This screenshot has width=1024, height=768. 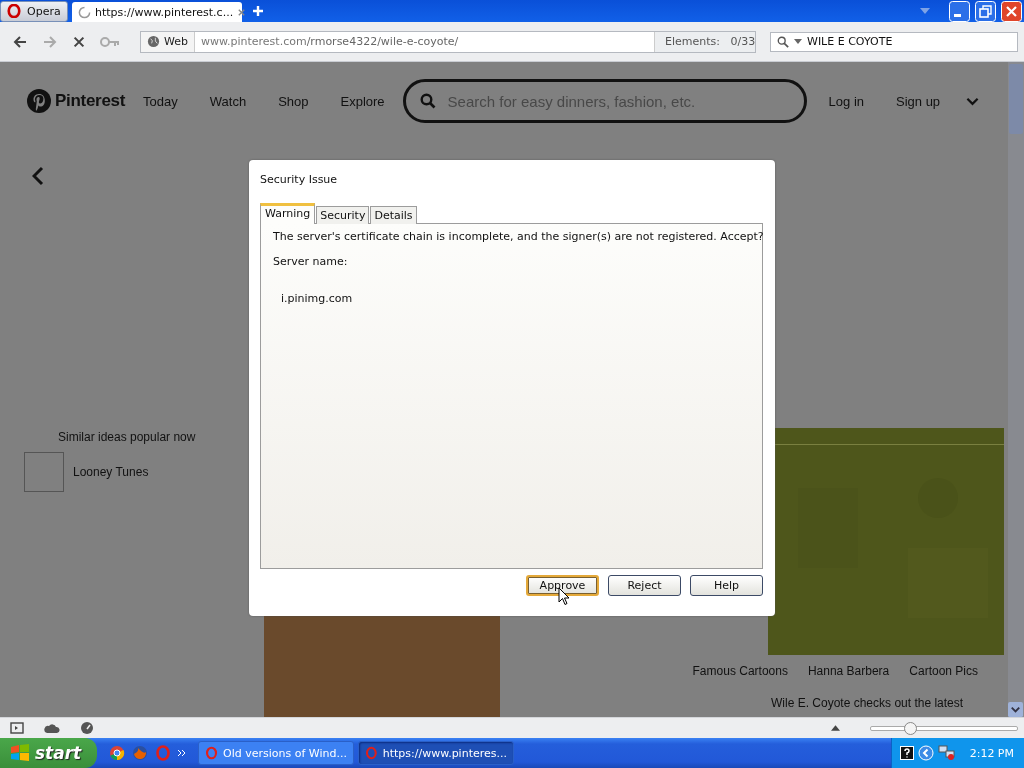 What do you see at coordinates (127, 437) in the screenshot?
I see `section-heading: Similar ideas popular now` at bounding box center [127, 437].